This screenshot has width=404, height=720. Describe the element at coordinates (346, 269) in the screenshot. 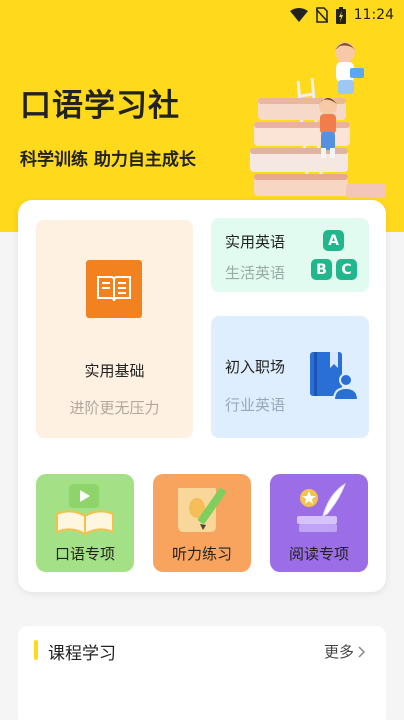

I see `letter-c-icon: C` at that location.